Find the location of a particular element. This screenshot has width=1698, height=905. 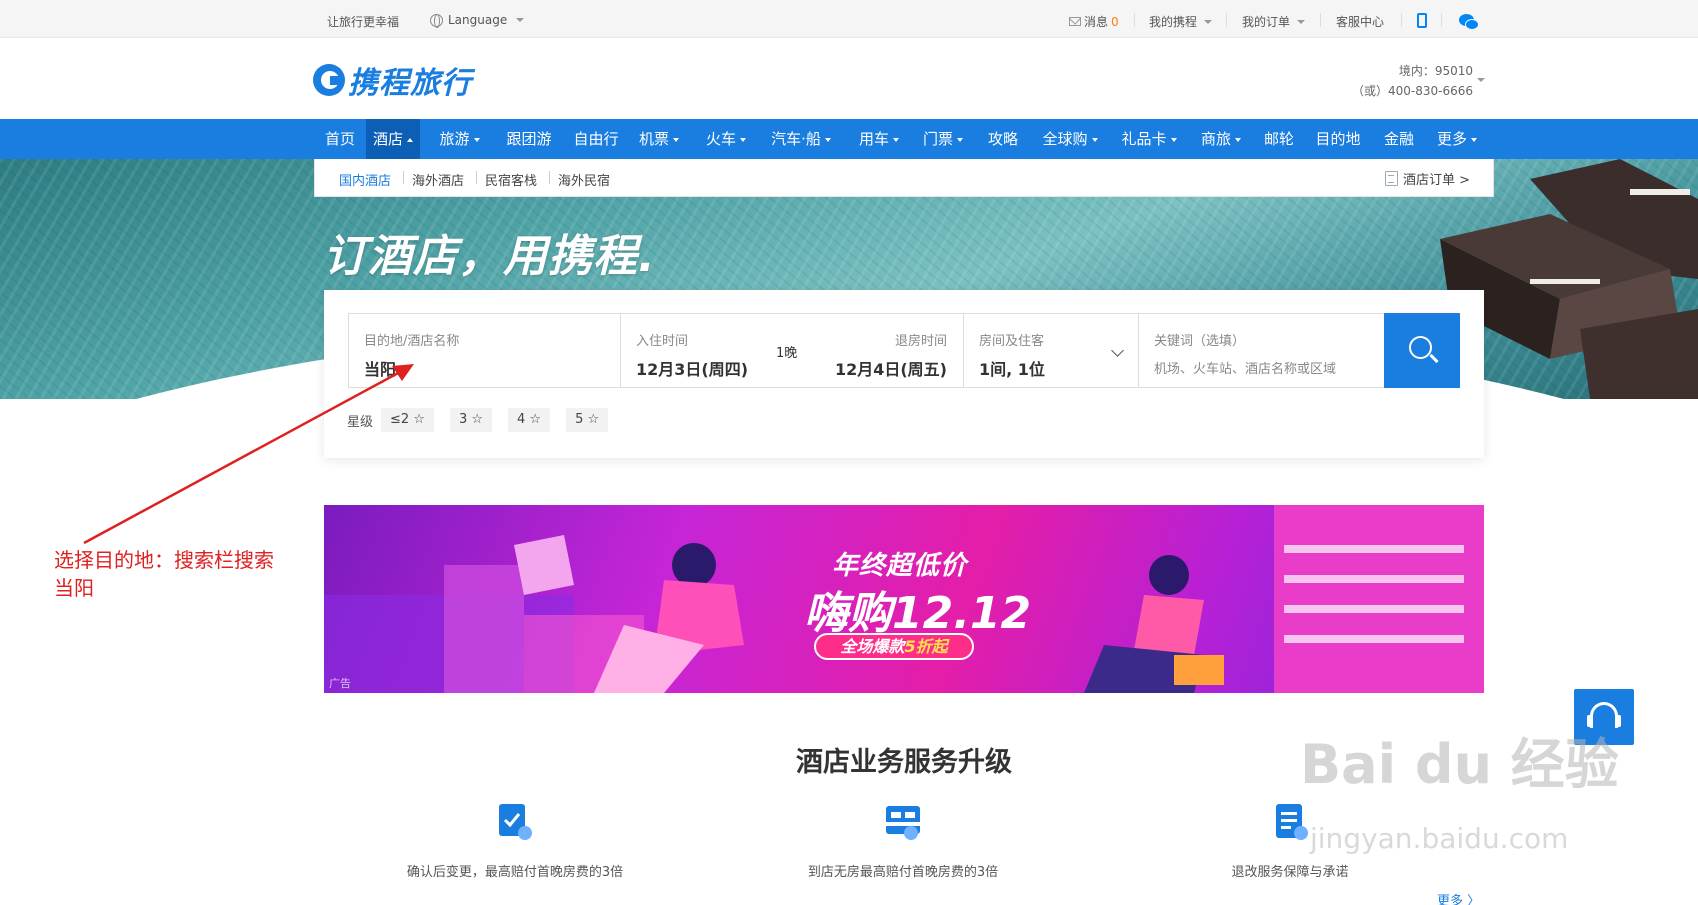

annotation-arrow is located at coordinates (248, 454).